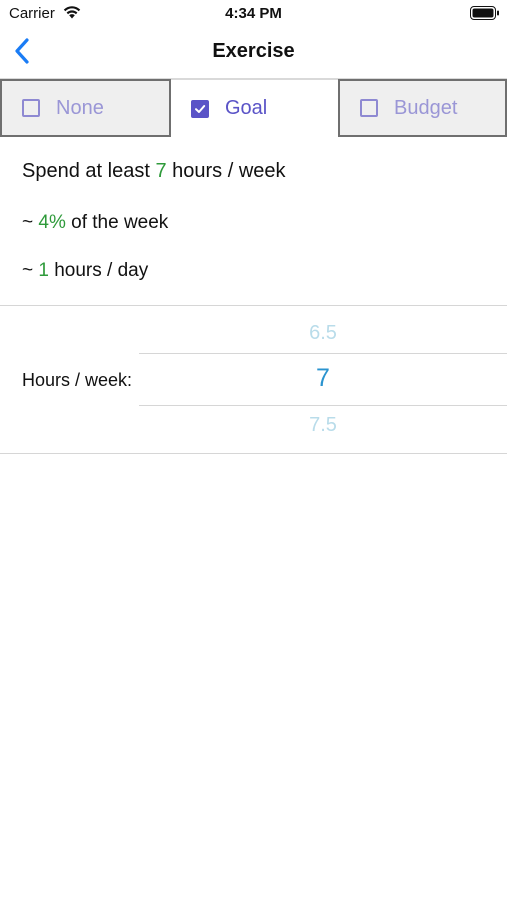 This screenshot has width=507, height=900. Describe the element at coordinates (43, 270) in the screenshot. I see `daily-hours-value: 1` at that location.